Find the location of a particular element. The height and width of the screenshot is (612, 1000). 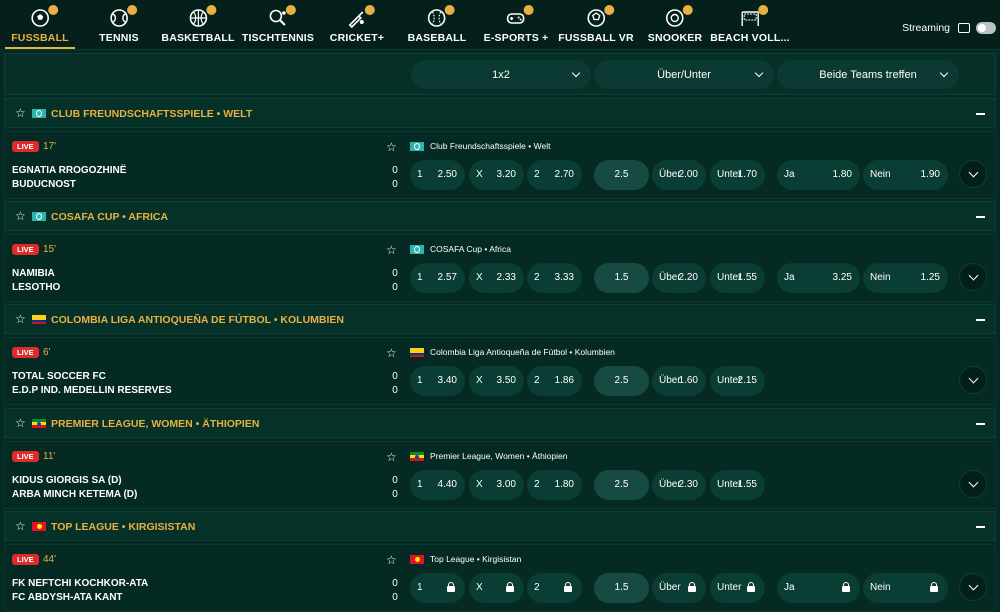

tab-snooker: SNOOKER is located at coordinates (675, 26).